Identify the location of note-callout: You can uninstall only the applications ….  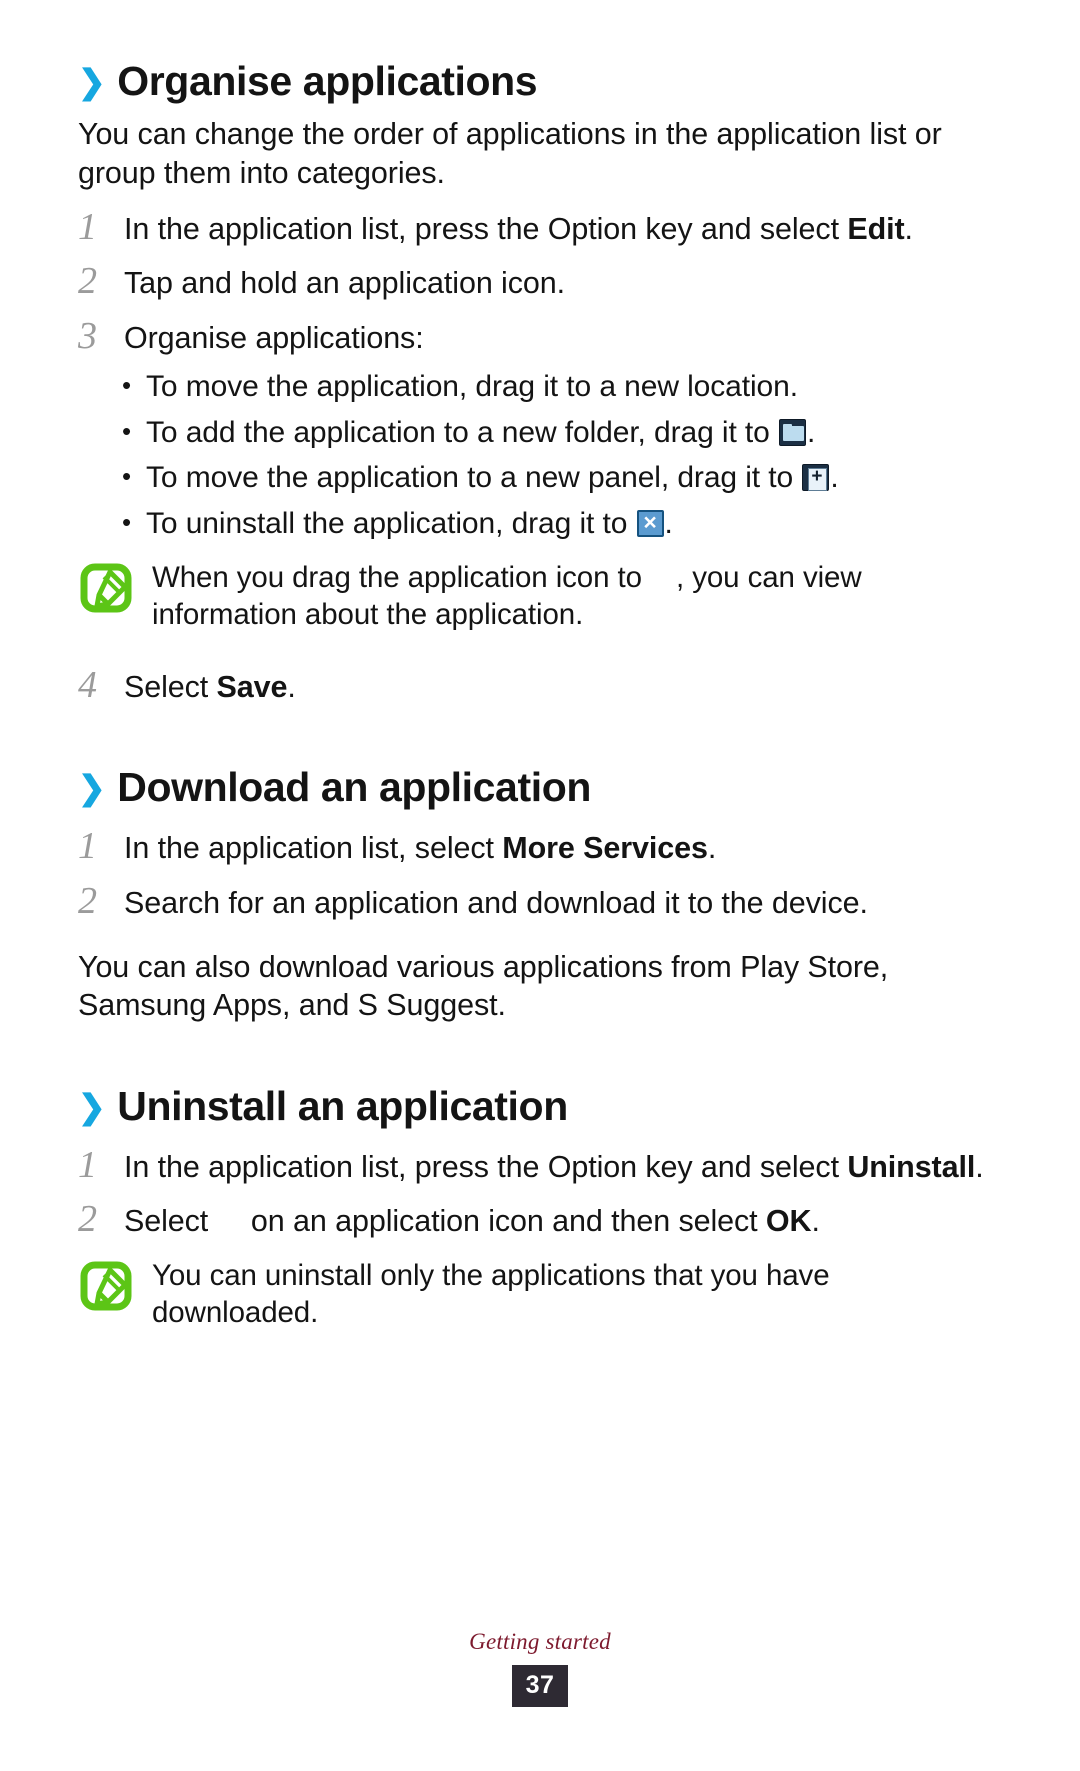
(540, 1294).